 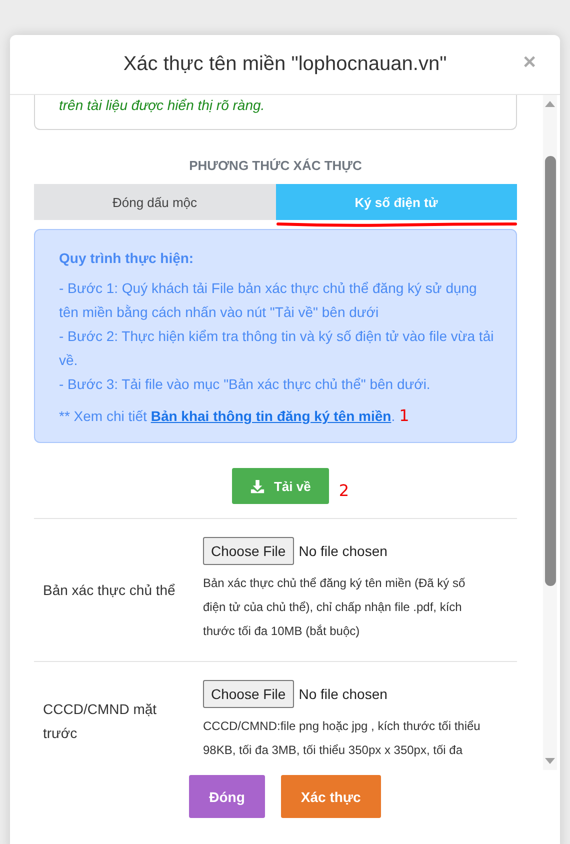 I want to click on step-text: - Bước 1: Quý khách tải File bản xác thực chủ thể đăng ký sử dụng tên miền bằng cách nhấn vào nút "Tải về" bên dưới, so click(x=268, y=300).